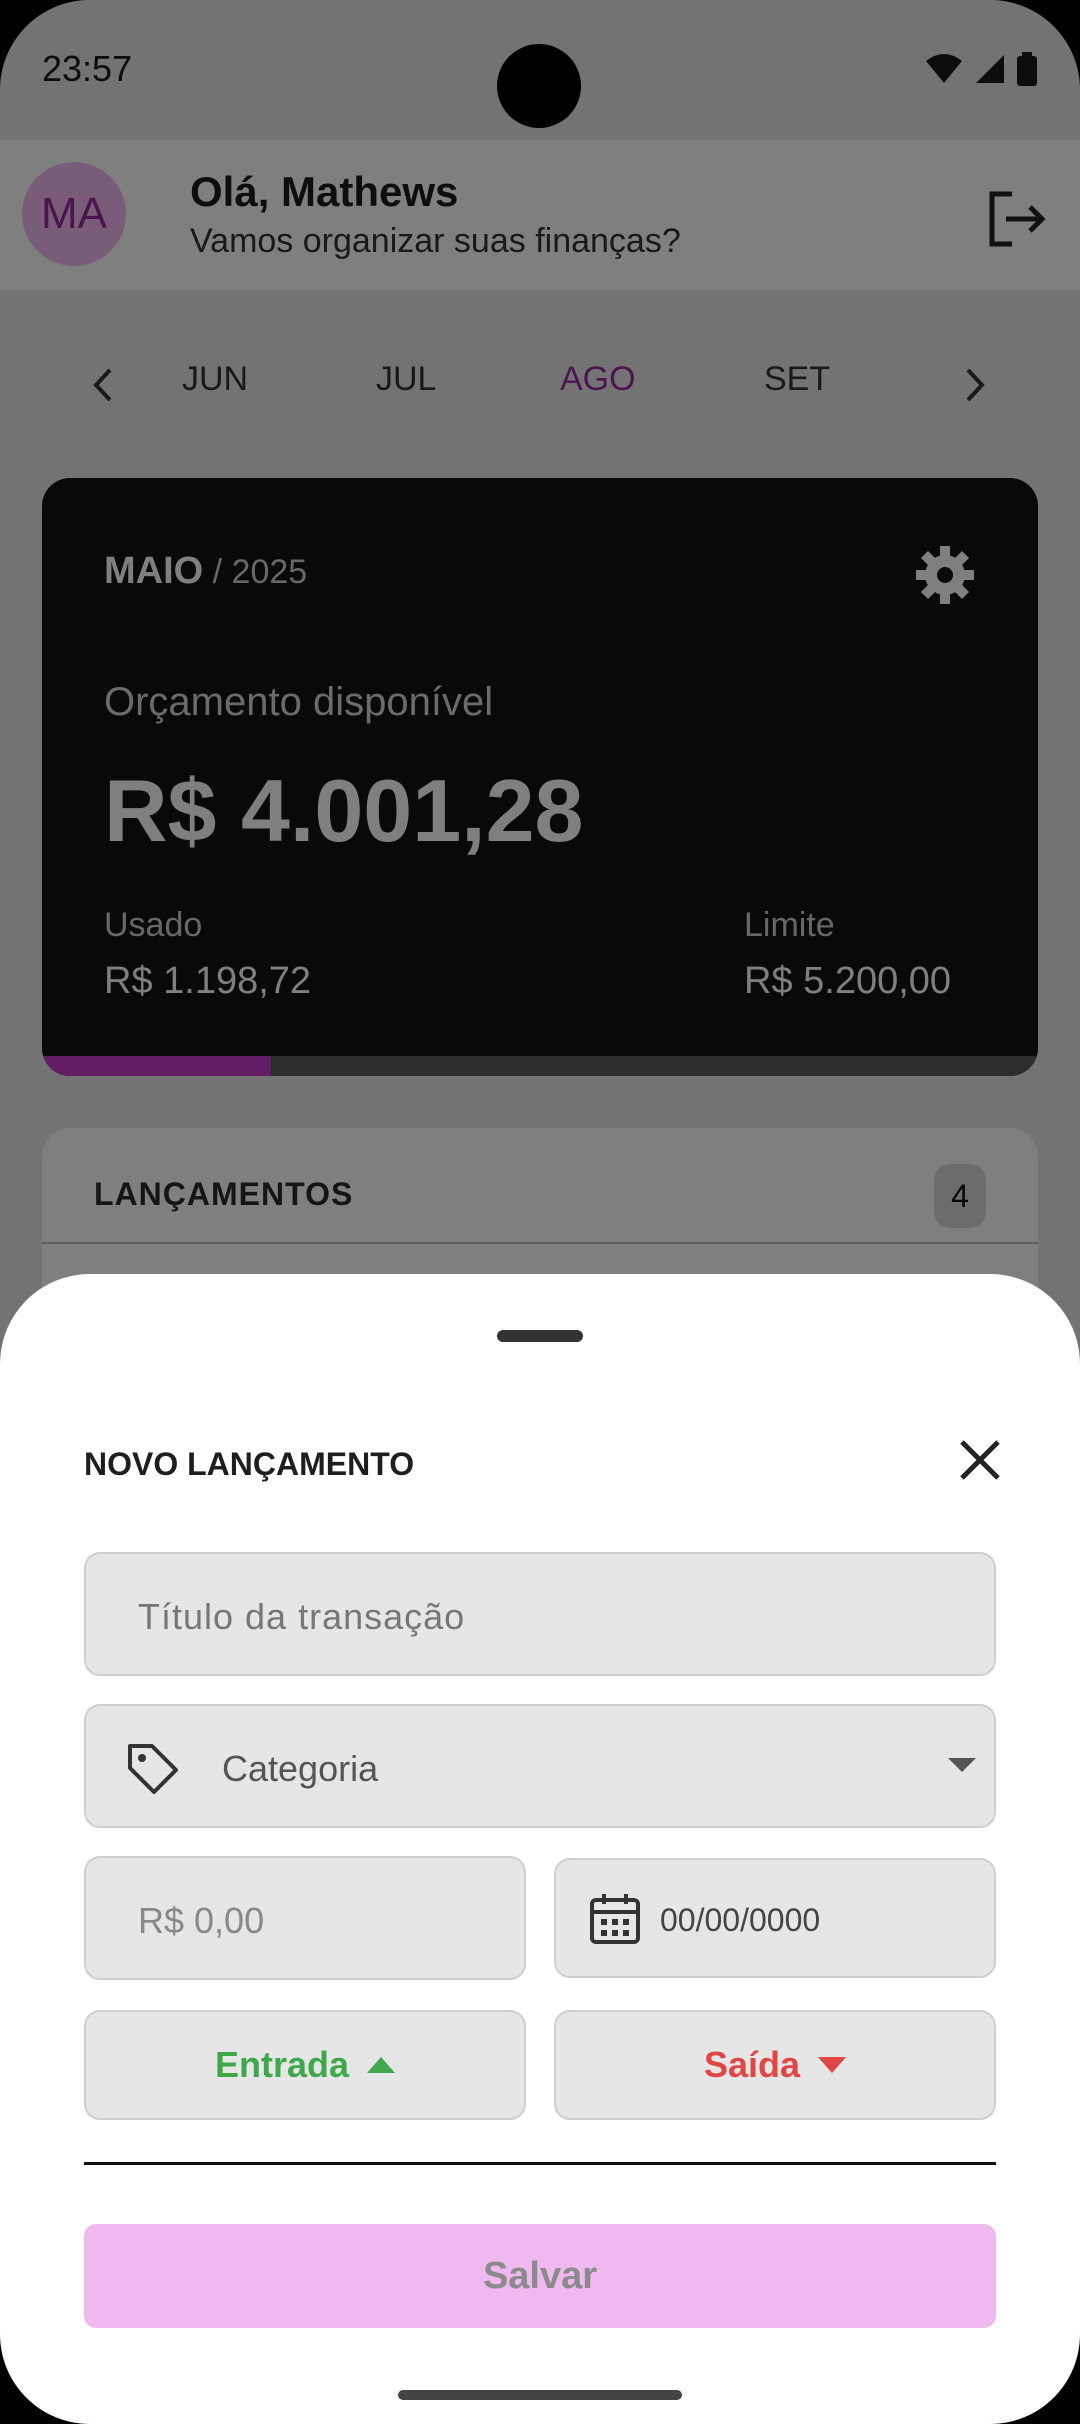 Image resolution: width=1080 pixels, height=2424 pixels. Describe the element at coordinates (540, 1766) in the screenshot. I see `category-select: Categoria` at that location.